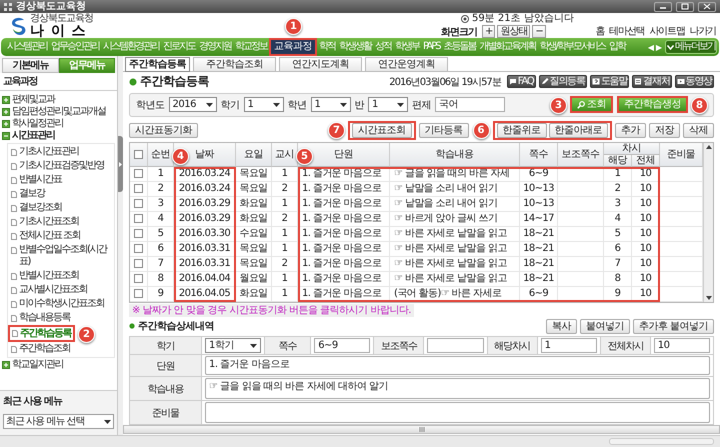 The width and height of the screenshot is (720, 447). Describe the element at coordinates (57, 166) in the screenshot. I see `menu-item: 기초시간표검증및반영` at that location.